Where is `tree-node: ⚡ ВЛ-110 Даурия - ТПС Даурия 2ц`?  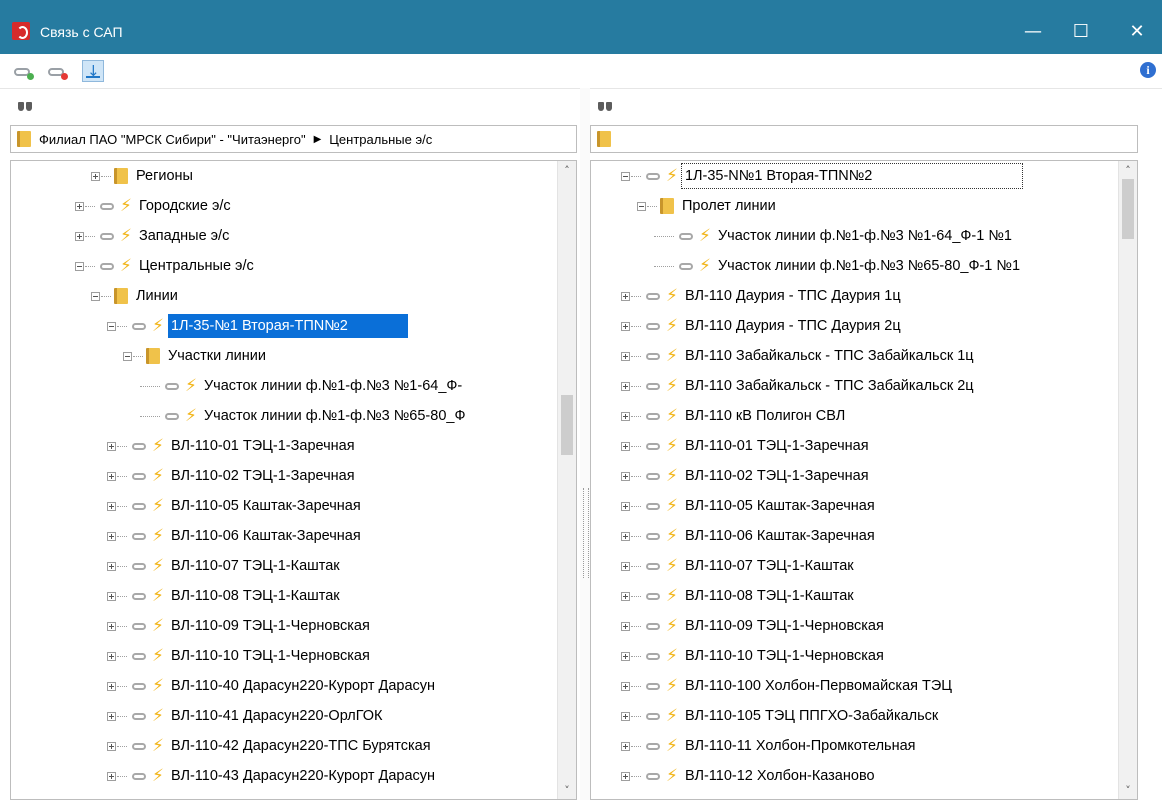
tree-node: ⚡ ВЛ-110 Даурия - ТПС Даурия 2ц is located at coordinates (747, 326).